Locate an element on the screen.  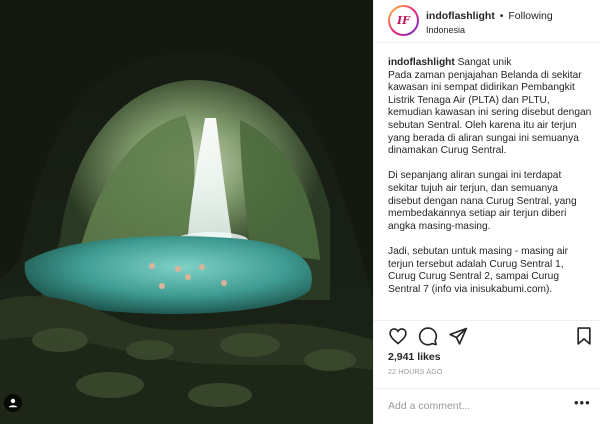
avatar-logo: IF is located at coordinates (403, 20).